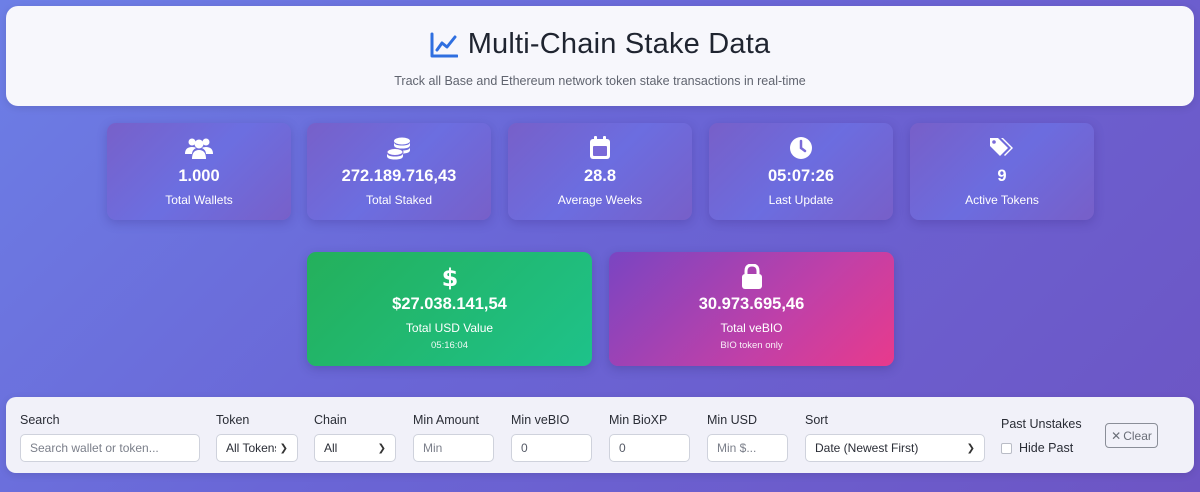 This screenshot has width=1200, height=492. I want to click on token-group: Token All Tokens ❯, so click(257, 437).